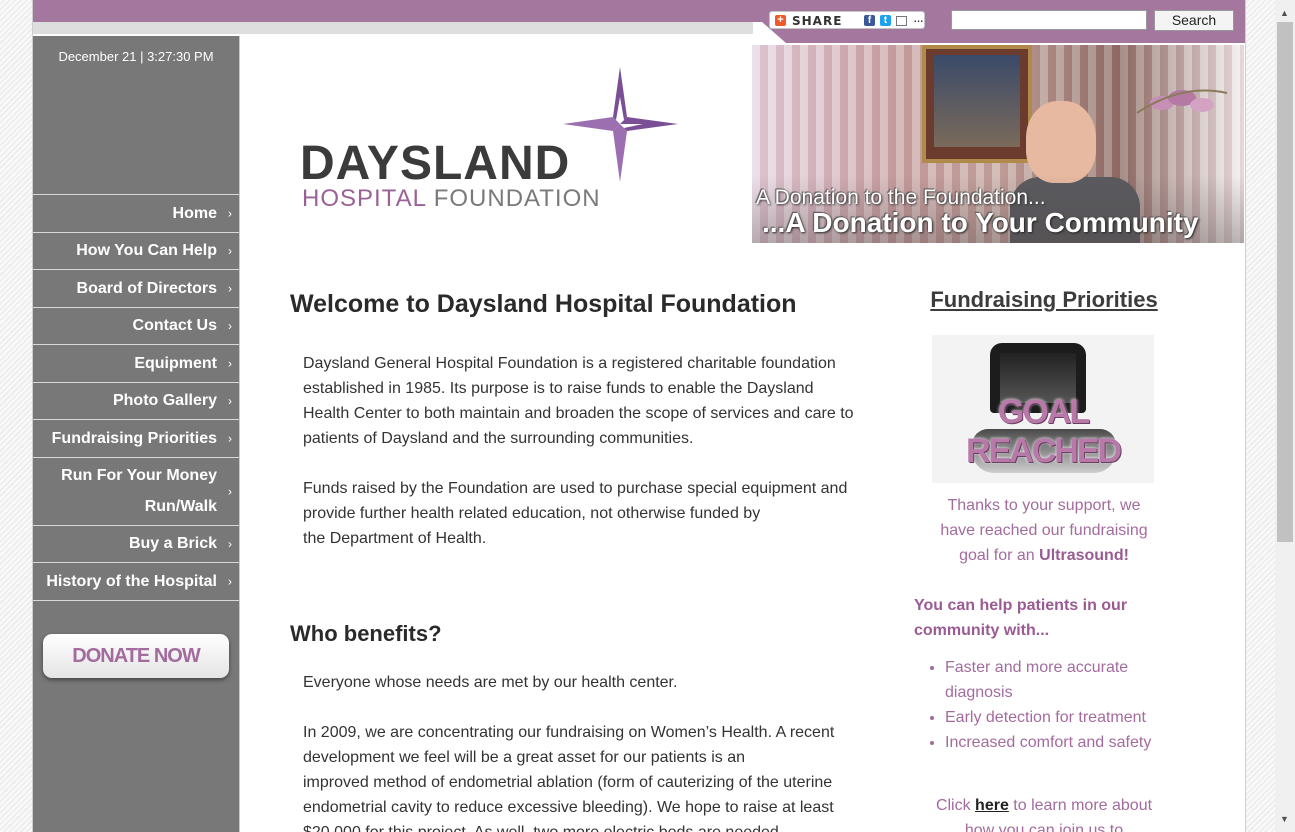 This screenshot has height=832, width=1295. I want to click on thanks-line: Thanks to your support, we, so click(1044, 505).